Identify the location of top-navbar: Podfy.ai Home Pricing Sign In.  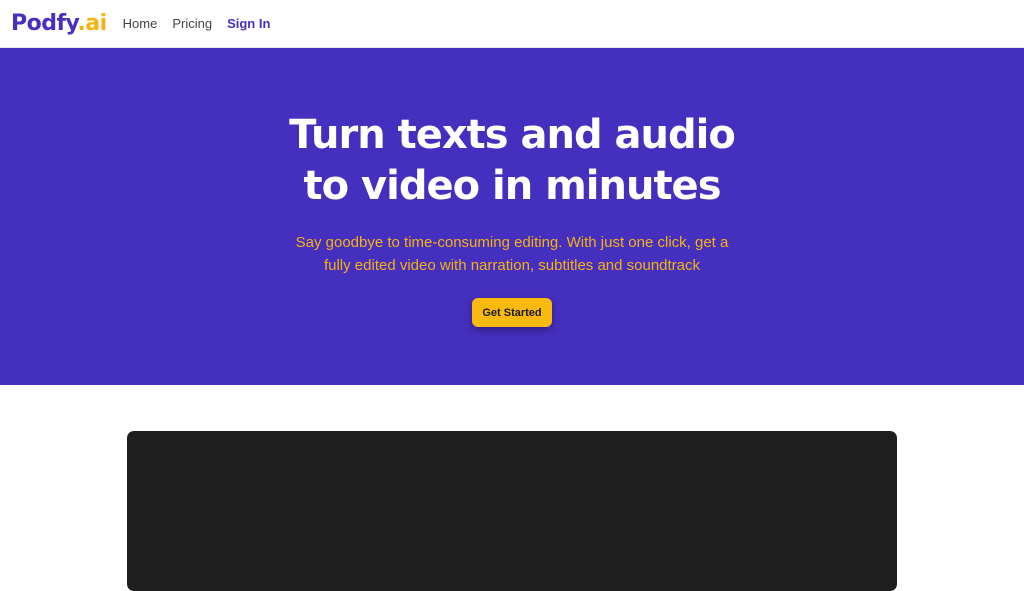
(512, 24).